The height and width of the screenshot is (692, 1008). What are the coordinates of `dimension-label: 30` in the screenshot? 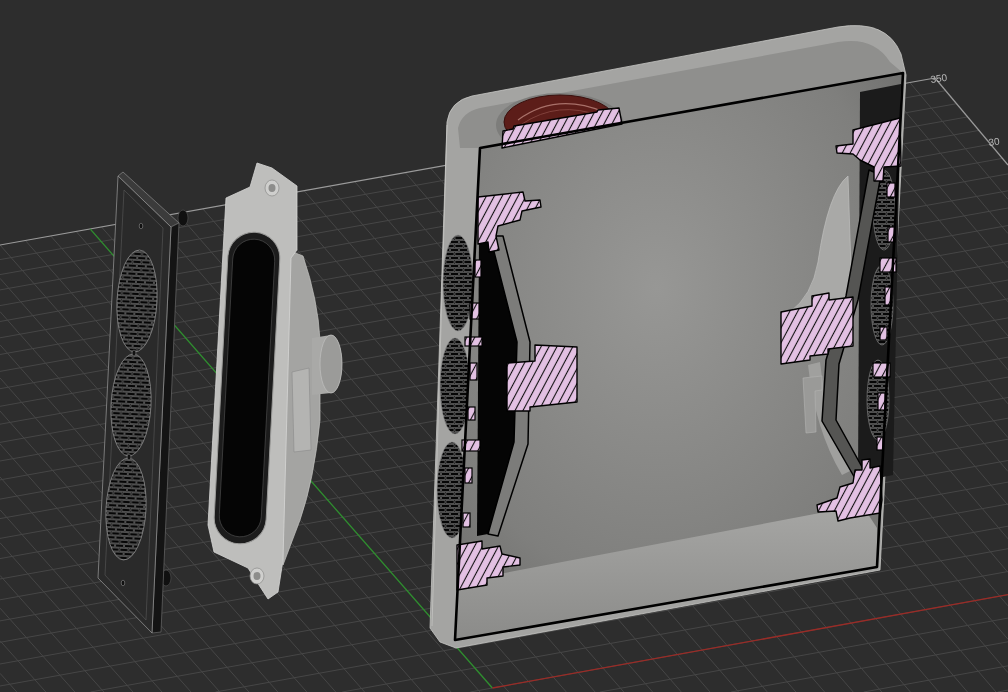 It's located at (994, 141).